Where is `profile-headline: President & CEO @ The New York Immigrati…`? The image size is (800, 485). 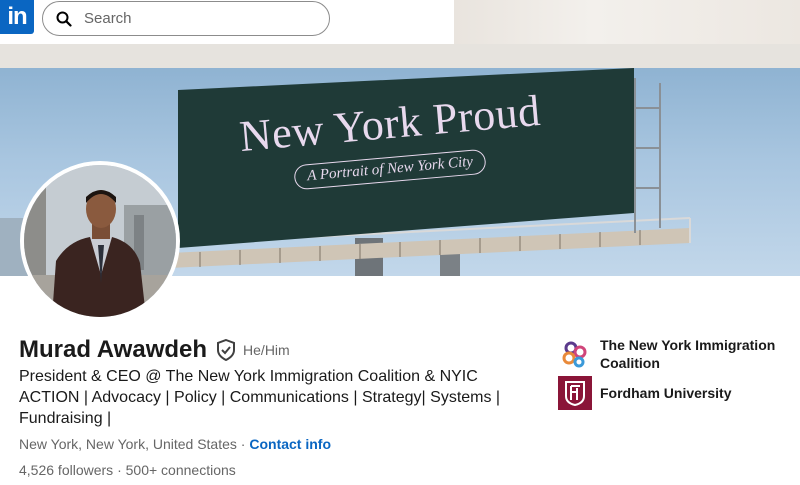
profile-headline: President & CEO @ The New York Immigrati… is located at coordinates (260, 397).